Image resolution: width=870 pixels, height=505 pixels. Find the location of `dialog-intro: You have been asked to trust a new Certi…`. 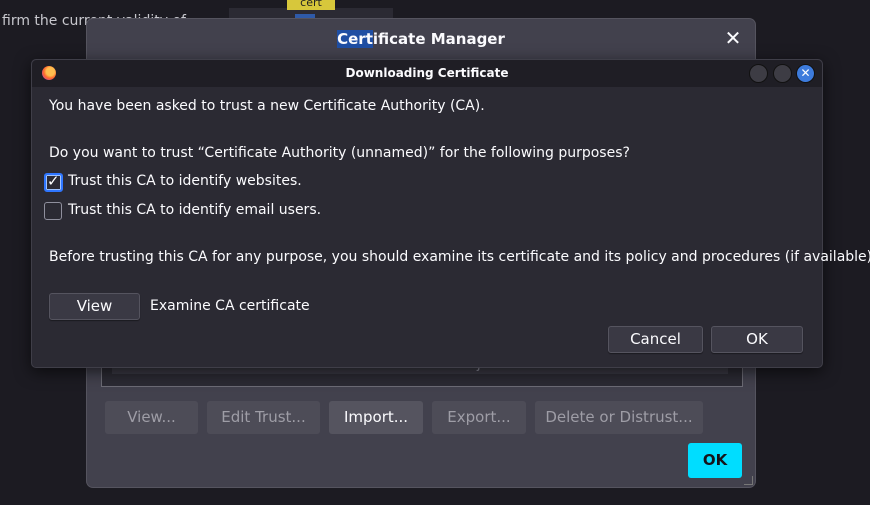

dialog-intro: You have been asked to trust a new Certi… is located at coordinates (267, 106).